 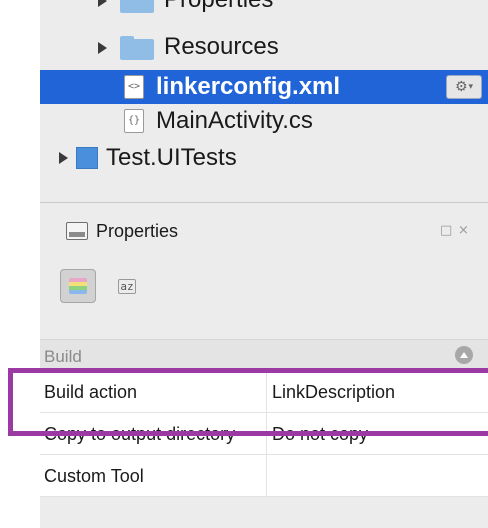 What do you see at coordinates (264, 158) in the screenshot?
I see `tree-item-test-uitests: Test.UITests` at bounding box center [264, 158].